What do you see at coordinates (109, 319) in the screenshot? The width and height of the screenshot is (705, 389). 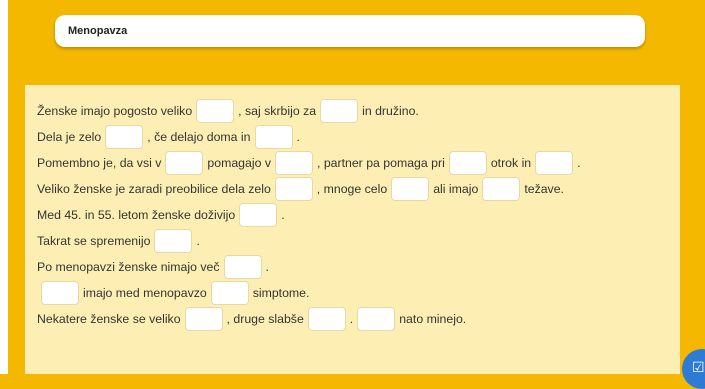 I see `sentence-text: Nekatere ženske se veliko` at bounding box center [109, 319].